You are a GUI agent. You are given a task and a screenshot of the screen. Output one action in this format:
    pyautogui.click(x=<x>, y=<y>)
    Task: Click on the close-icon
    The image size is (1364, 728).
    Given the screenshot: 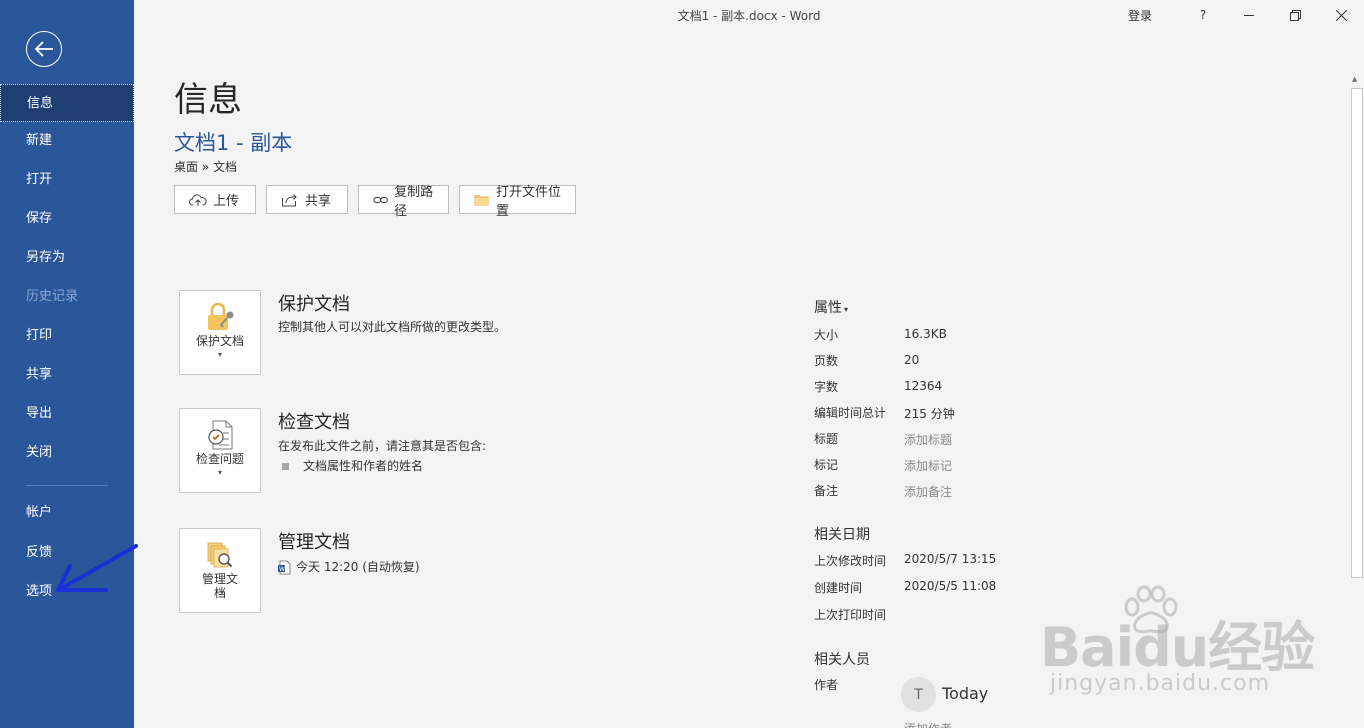 What is the action you would take?
    pyautogui.click(x=1341, y=15)
    